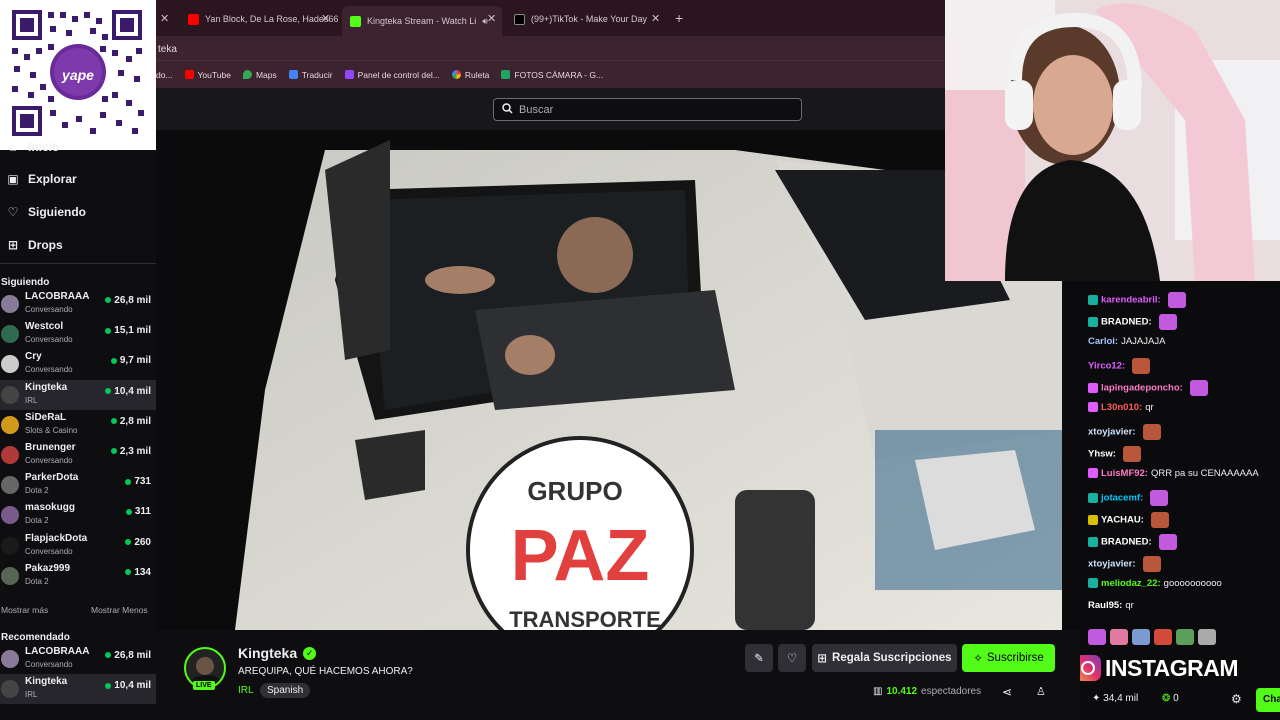 This screenshot has width=1280, height=720. Describe the element at coordinates (142, 542) in the screenshot. I see `viewer-count-value: 260` at that location.